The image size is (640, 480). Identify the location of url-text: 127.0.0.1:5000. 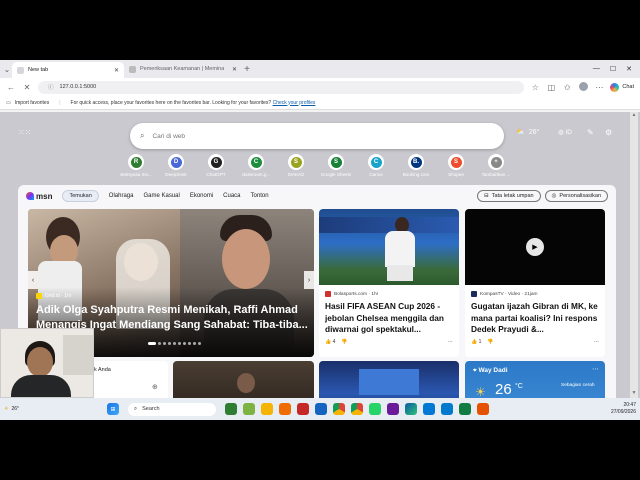
(78, 87).